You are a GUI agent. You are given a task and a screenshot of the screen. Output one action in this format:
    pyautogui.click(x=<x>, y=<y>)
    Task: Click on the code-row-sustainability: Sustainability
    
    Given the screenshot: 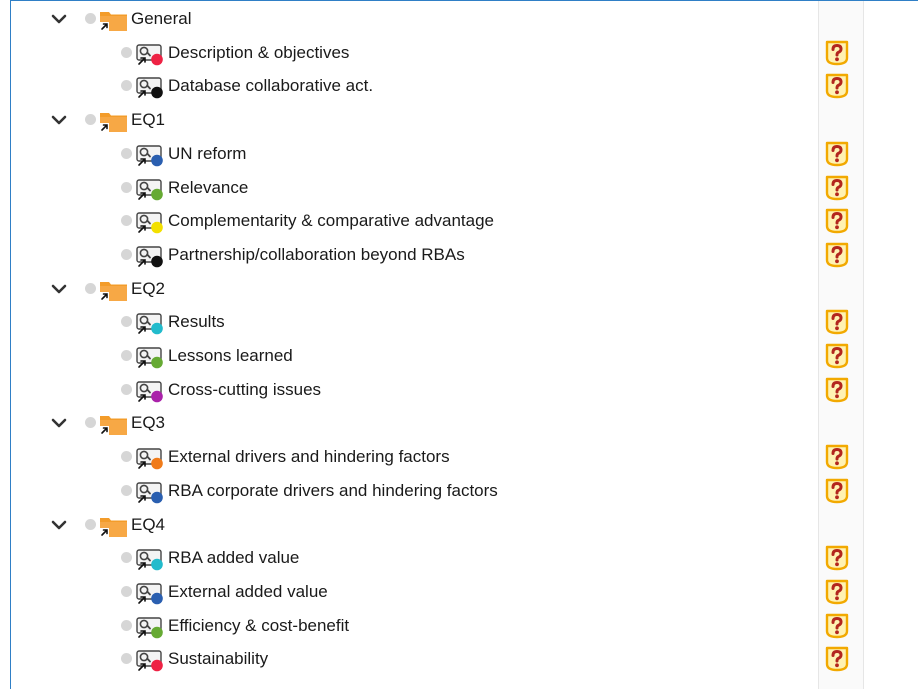 What is the action you would take?
    pyautogui.click(x=464, y=659)
    